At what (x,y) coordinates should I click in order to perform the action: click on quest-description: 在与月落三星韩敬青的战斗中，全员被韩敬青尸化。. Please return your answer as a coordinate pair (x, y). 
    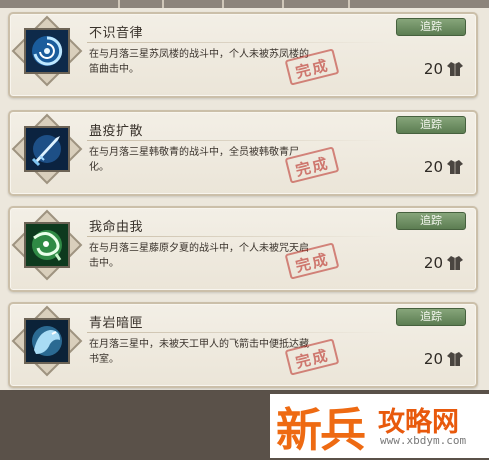
    Looking at the image, I should click on (194, 160).